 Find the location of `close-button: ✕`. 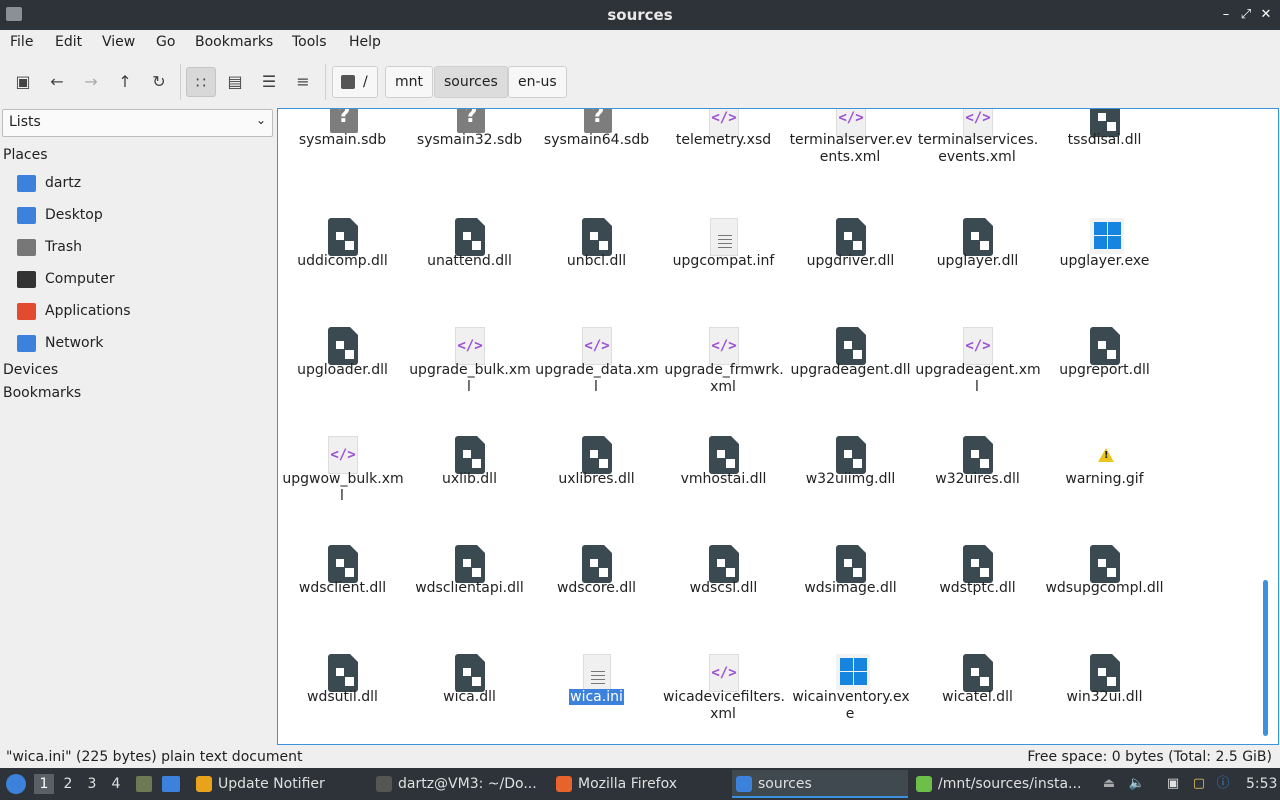

close-button: ✕ is located at coordinates (1266, 15).